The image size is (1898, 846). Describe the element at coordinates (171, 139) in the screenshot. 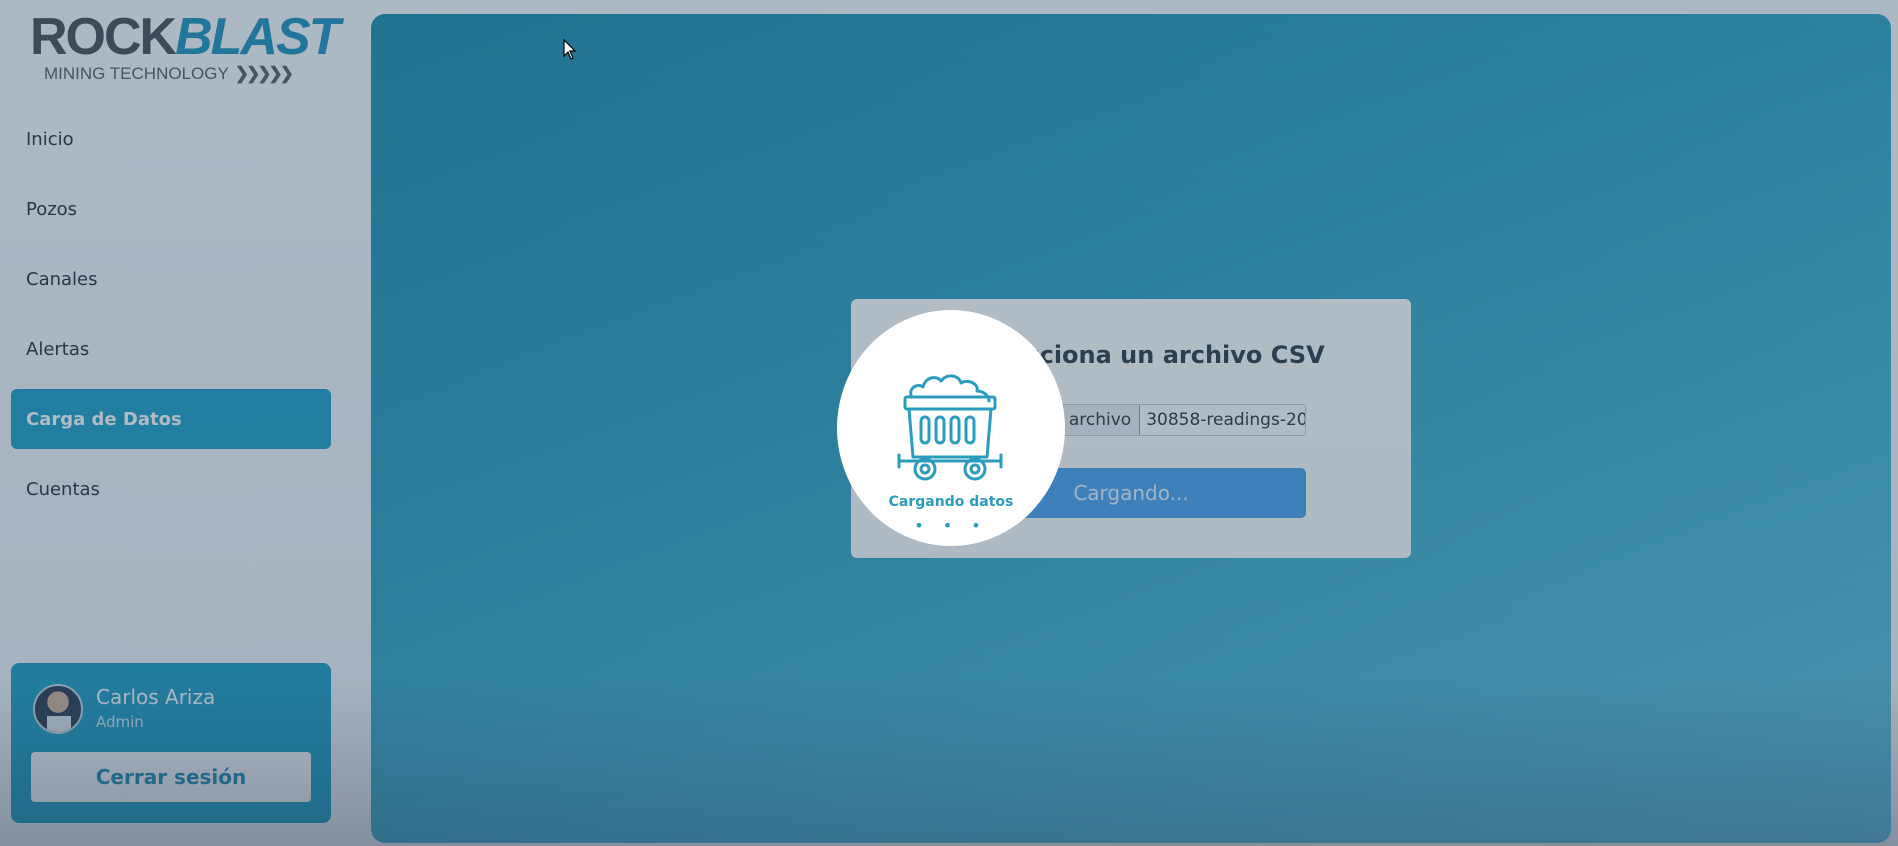

I see `sidebar-item-inicio: Inicio` at that location.